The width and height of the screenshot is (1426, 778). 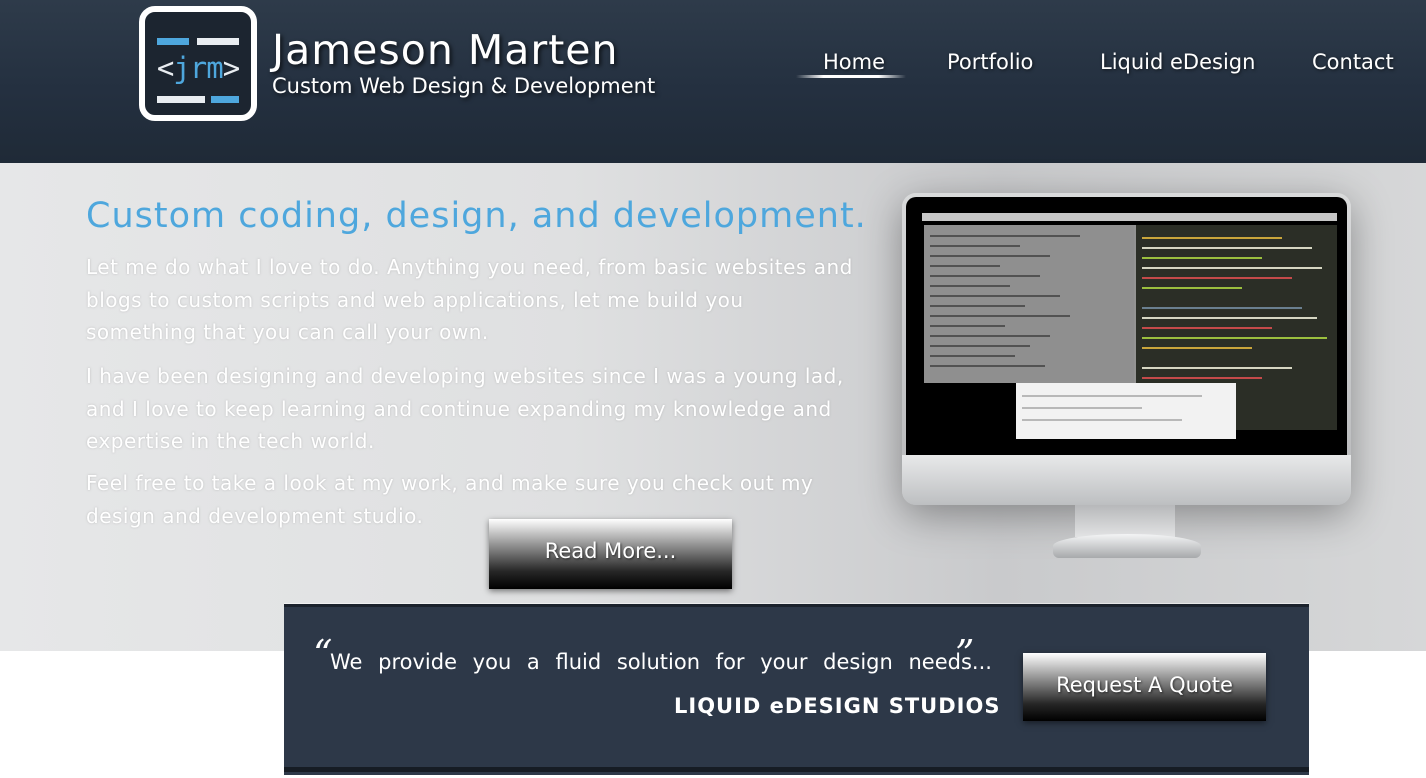 I want to click on jrm-logo-icon: <jrm>, so click(x=198, y=63).